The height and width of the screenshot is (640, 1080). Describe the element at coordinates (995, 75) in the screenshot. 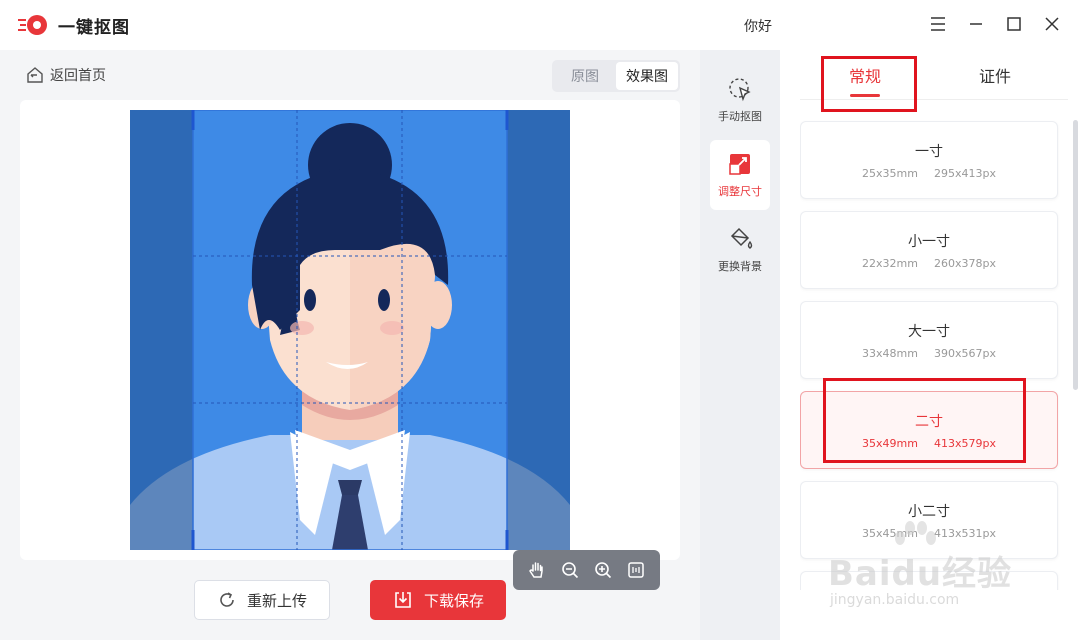

I see `tab-id-photo: 证件` at that location.